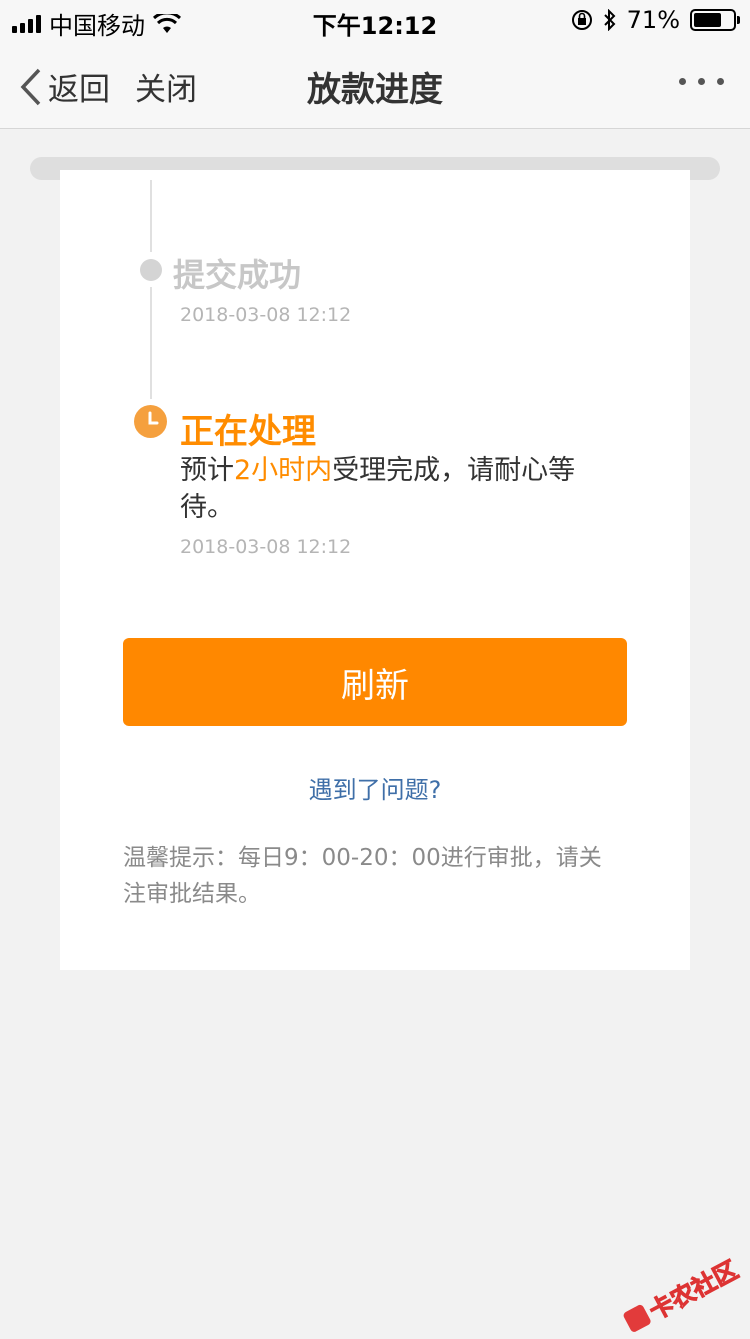 The image size is (750, 1339). I want to click on tips-text: 温馨提示：每日9：00-20：00进行审批，请关注审批结果。, so click(373, 876).